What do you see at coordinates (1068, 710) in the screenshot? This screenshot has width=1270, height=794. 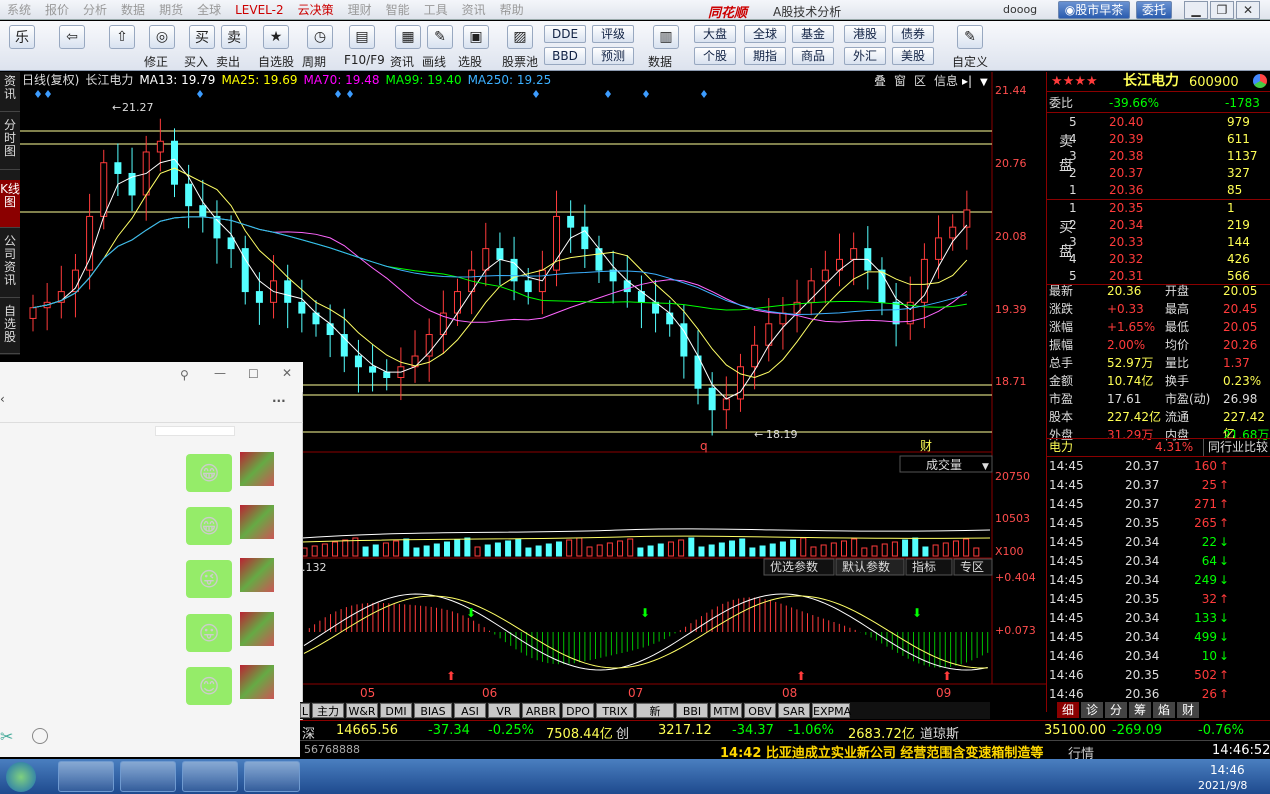 I see `detail-tab: 细` at bounding box center [1068, 710].